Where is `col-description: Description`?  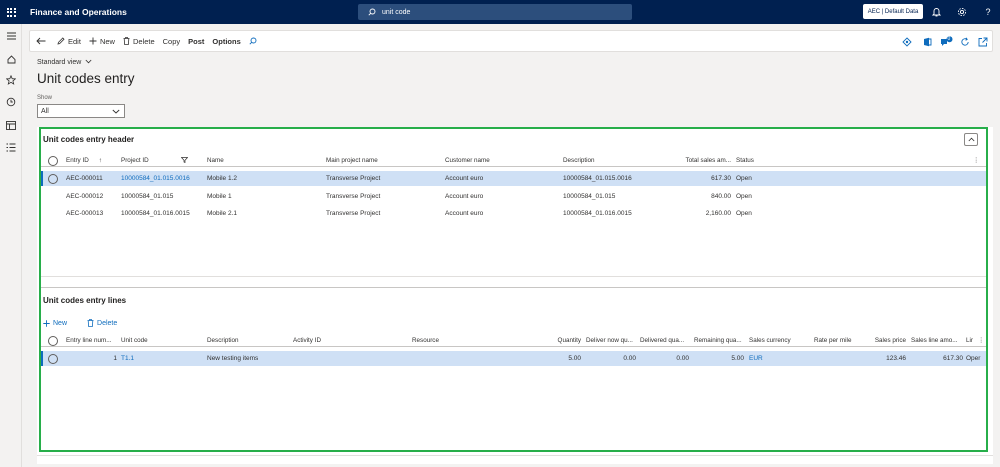 col-description: Description is located at coordinates (618, 160).